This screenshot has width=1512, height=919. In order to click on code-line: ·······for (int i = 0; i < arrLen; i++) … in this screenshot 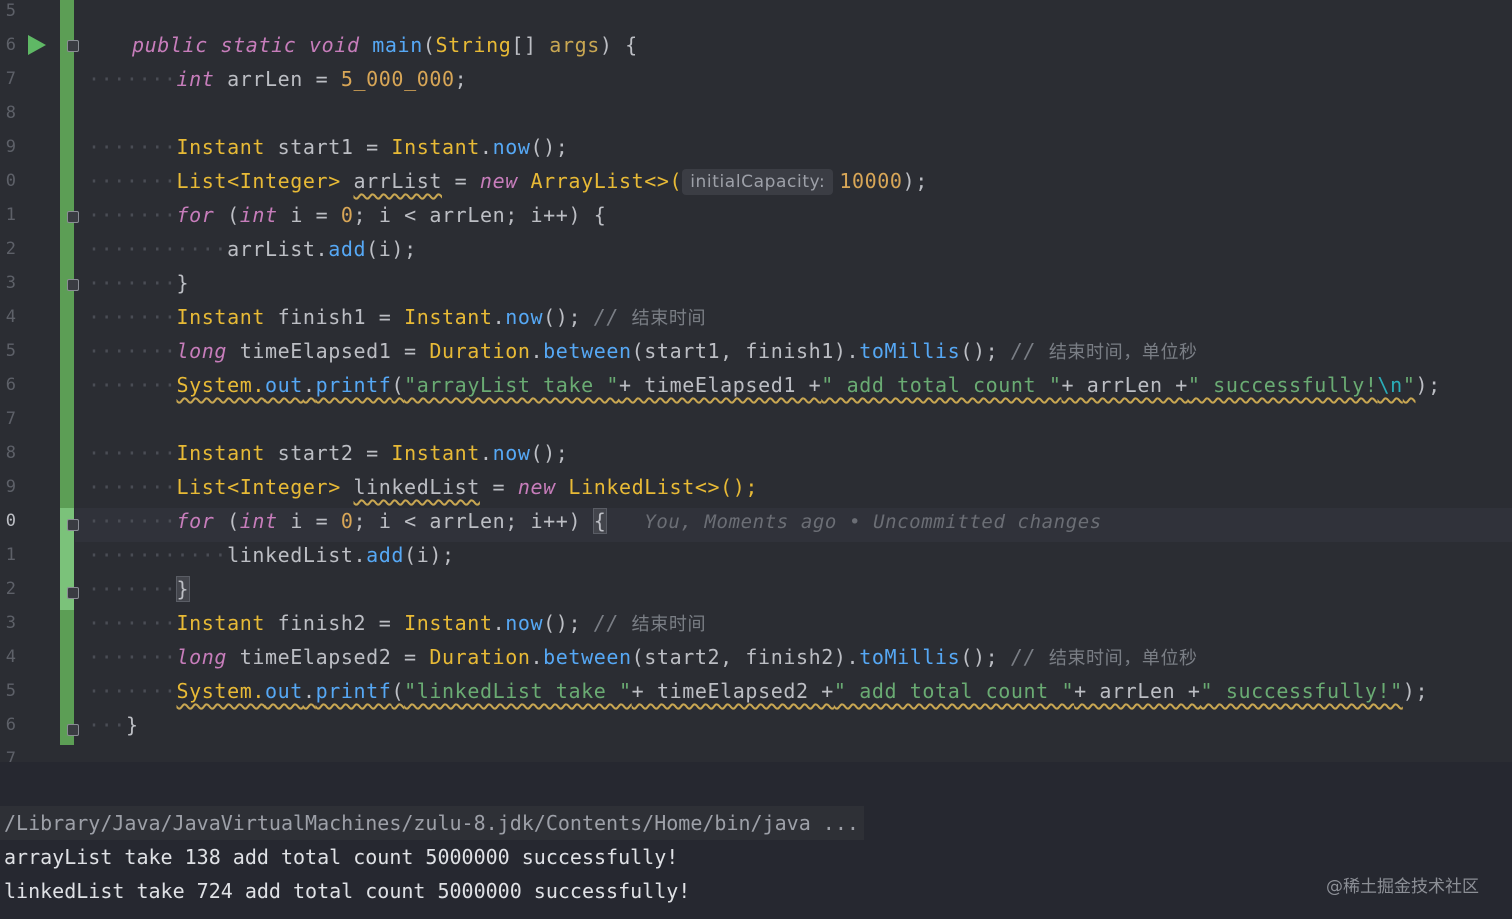, I will do `click(347, 215)`.